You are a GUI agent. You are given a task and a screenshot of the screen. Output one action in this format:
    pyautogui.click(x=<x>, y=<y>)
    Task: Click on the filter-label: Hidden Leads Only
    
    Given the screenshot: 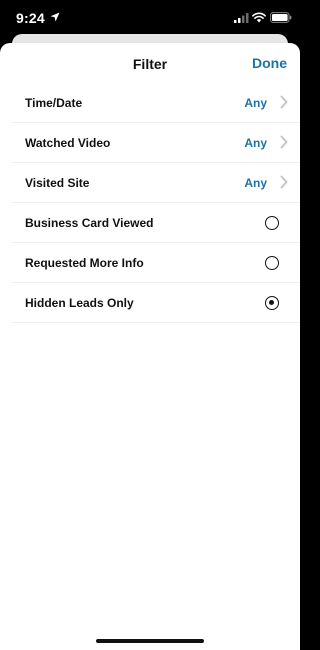 What is the action you would take?
    pyautogui.click(x=79, y=303)
    